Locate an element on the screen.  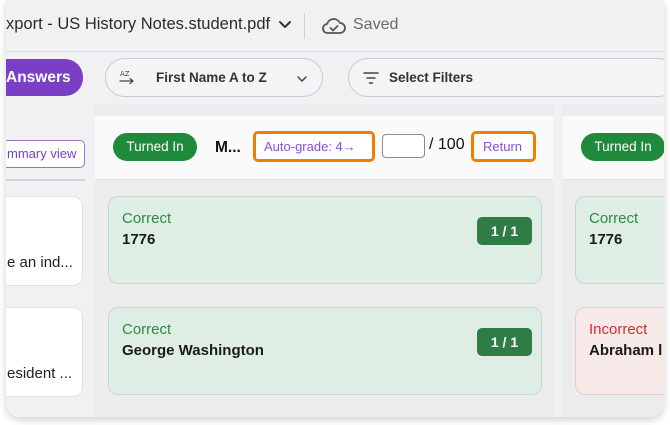
cloud-check-icon is located at coordinates (334, 26).